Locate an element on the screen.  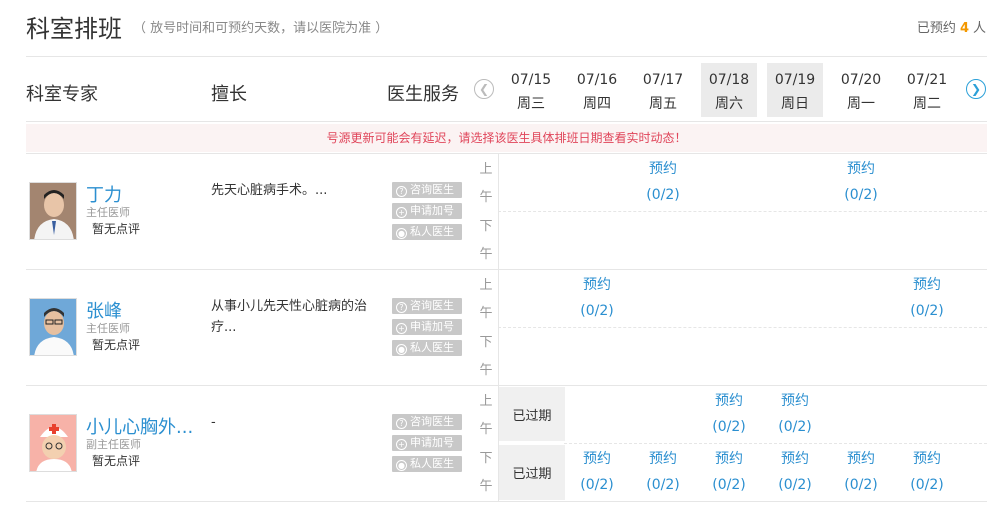
day-header: 07/20 周一 is located at coordinates (861, 92).